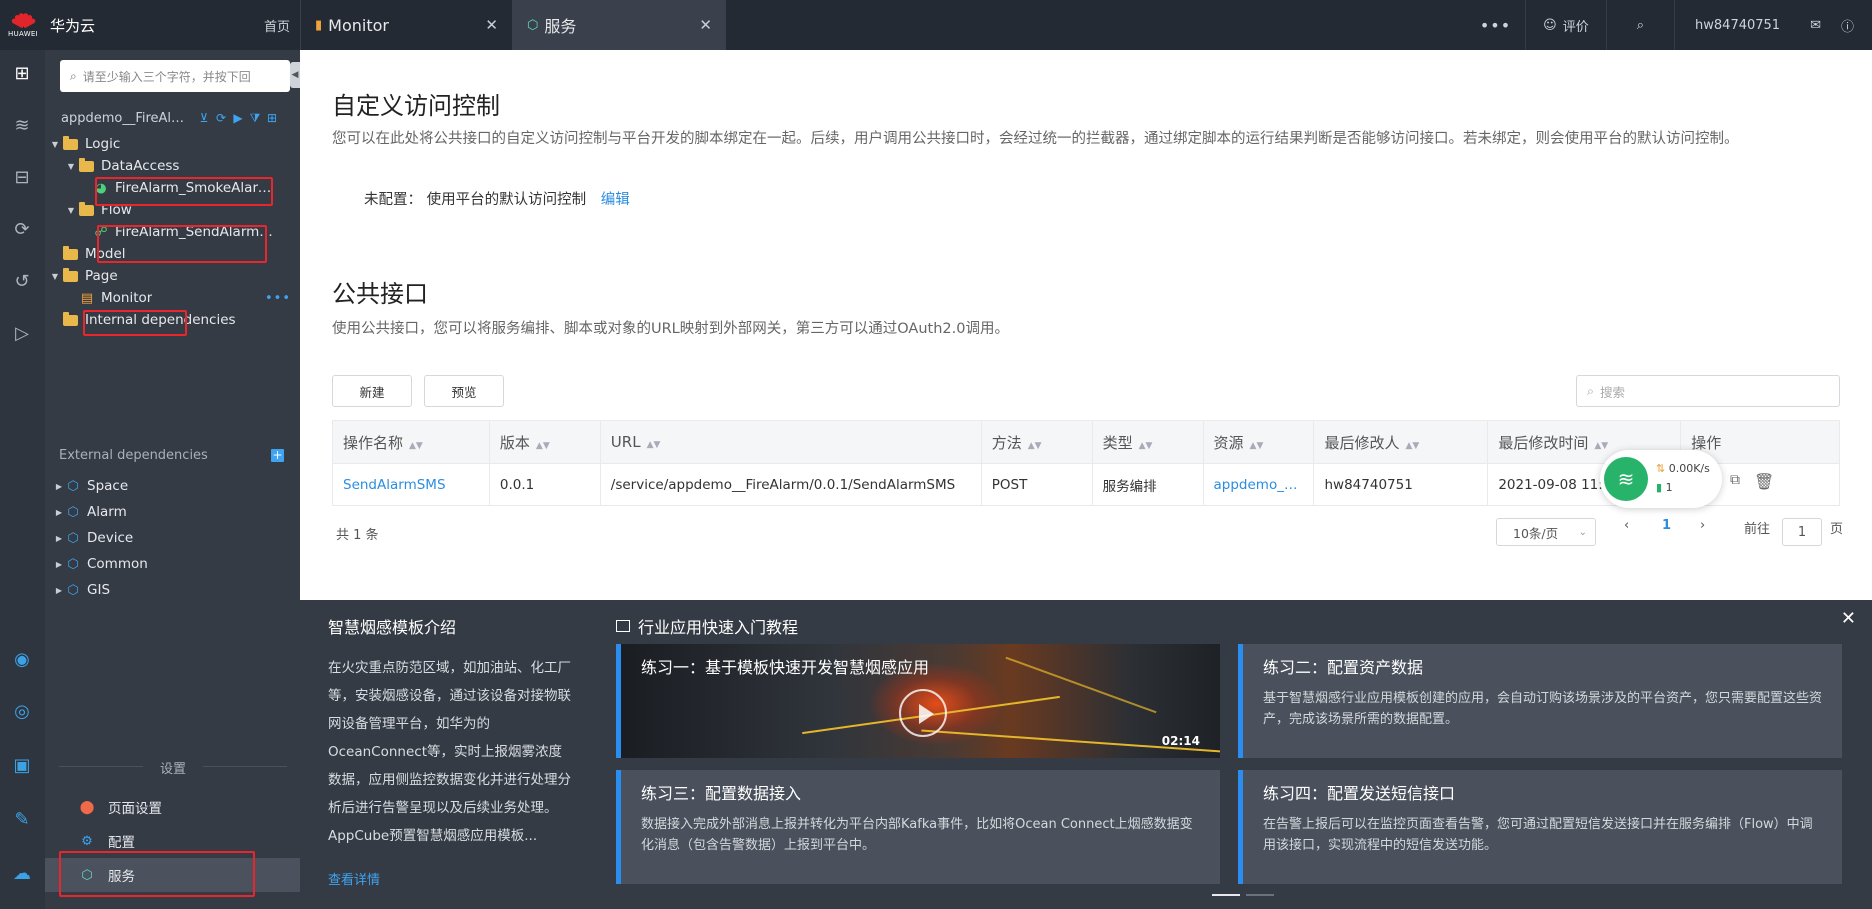  I want to click on new-button: 新建, so click(372, 391).